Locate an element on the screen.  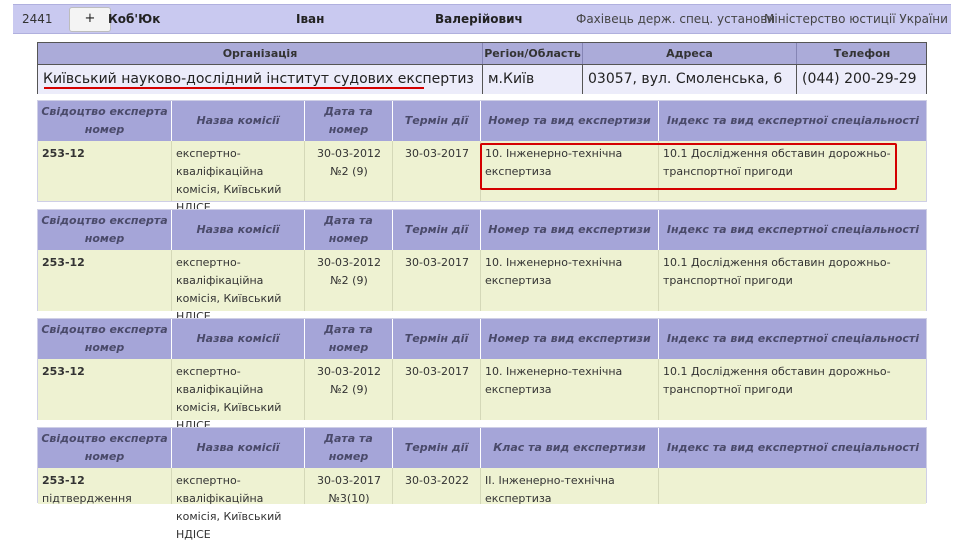
org-header-region: Регіон/Область is located at coordinates (532, 53).